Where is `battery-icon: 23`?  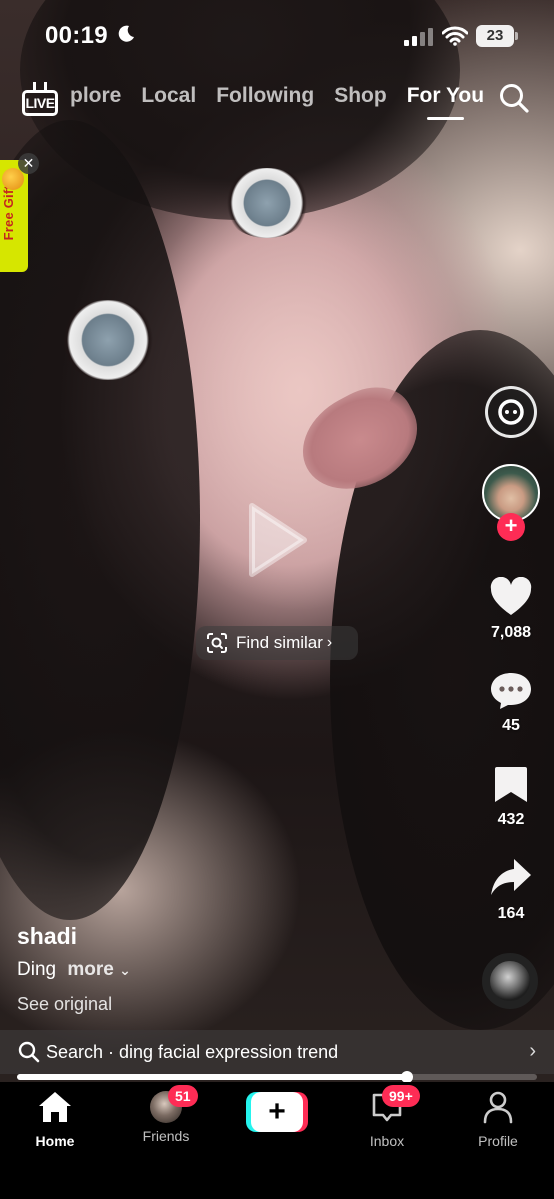 battery-icon: 23 is located at coordinates (497, 36).